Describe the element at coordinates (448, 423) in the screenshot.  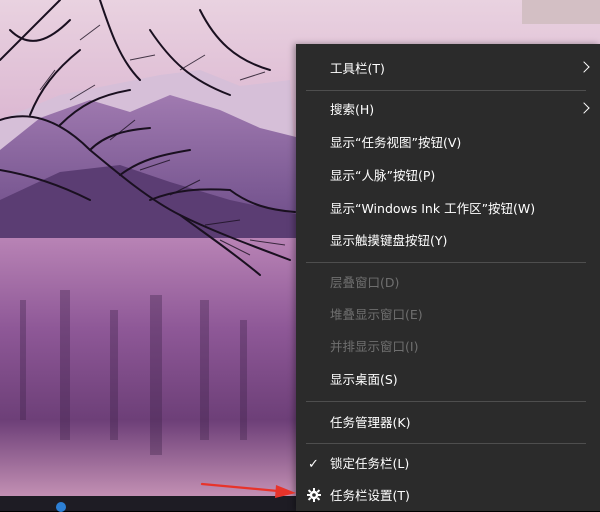
I see `menu-item-task-manager: 任务管理器(K)` at that location.